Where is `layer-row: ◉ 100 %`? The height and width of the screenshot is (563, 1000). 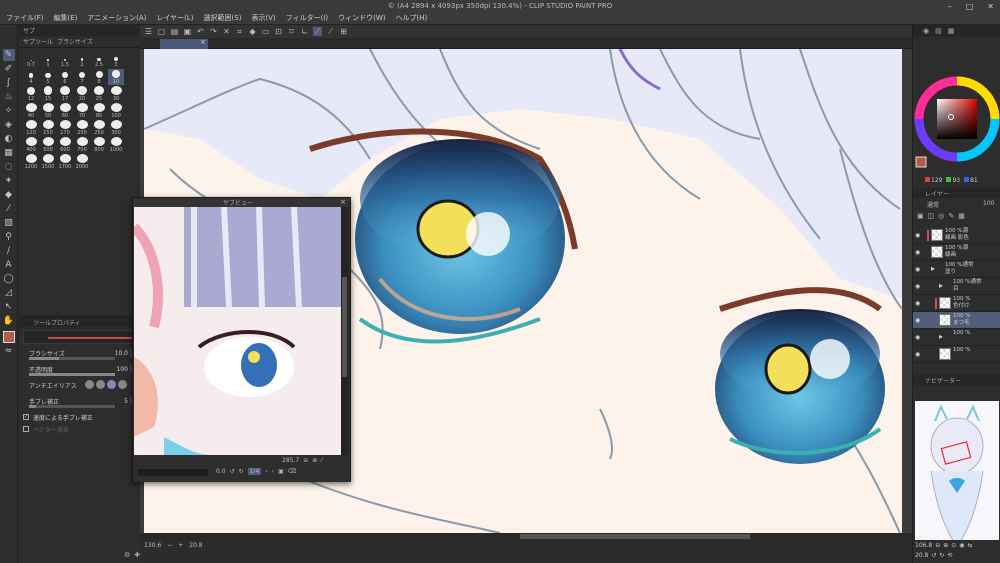
layer-row: ◉ 100 % is located at coordinates (956, 354).